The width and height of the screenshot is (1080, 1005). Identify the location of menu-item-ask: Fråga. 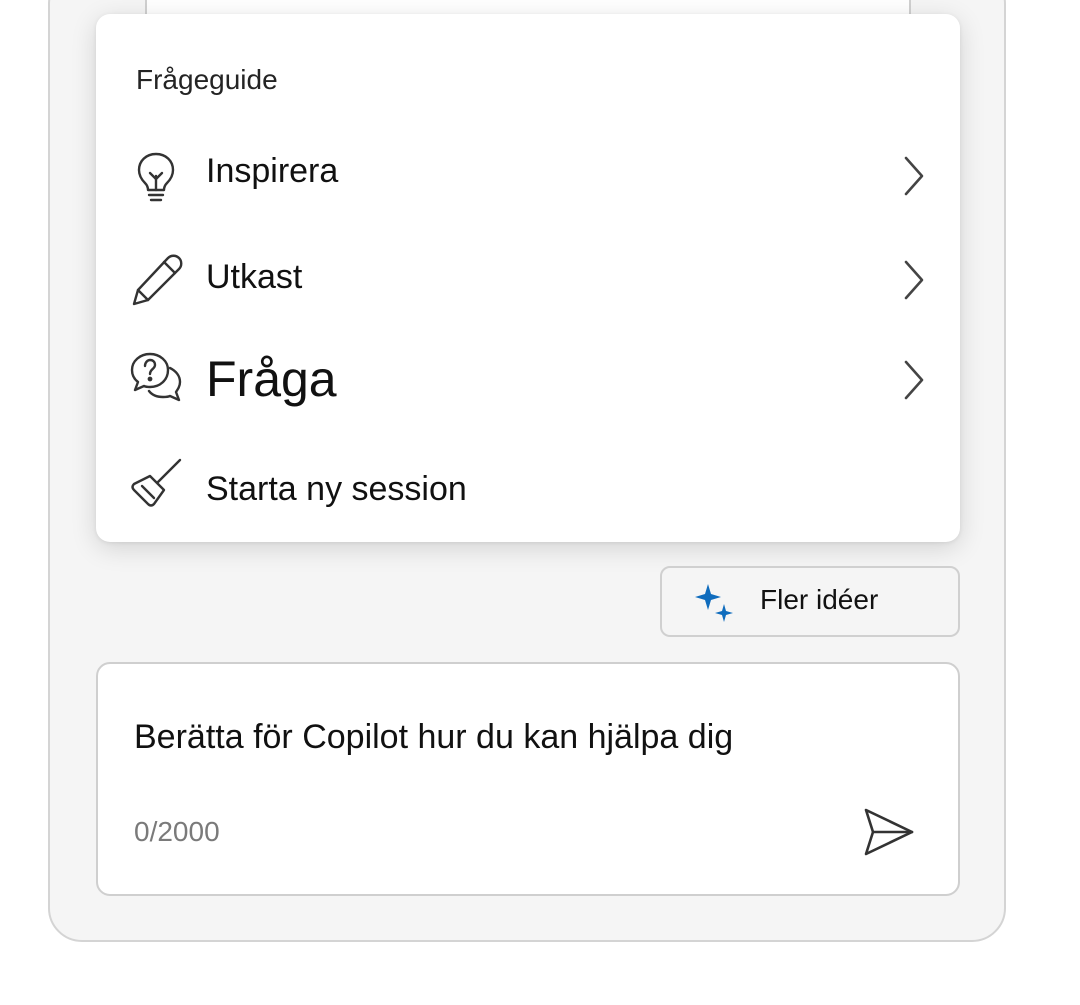
(528, 381).